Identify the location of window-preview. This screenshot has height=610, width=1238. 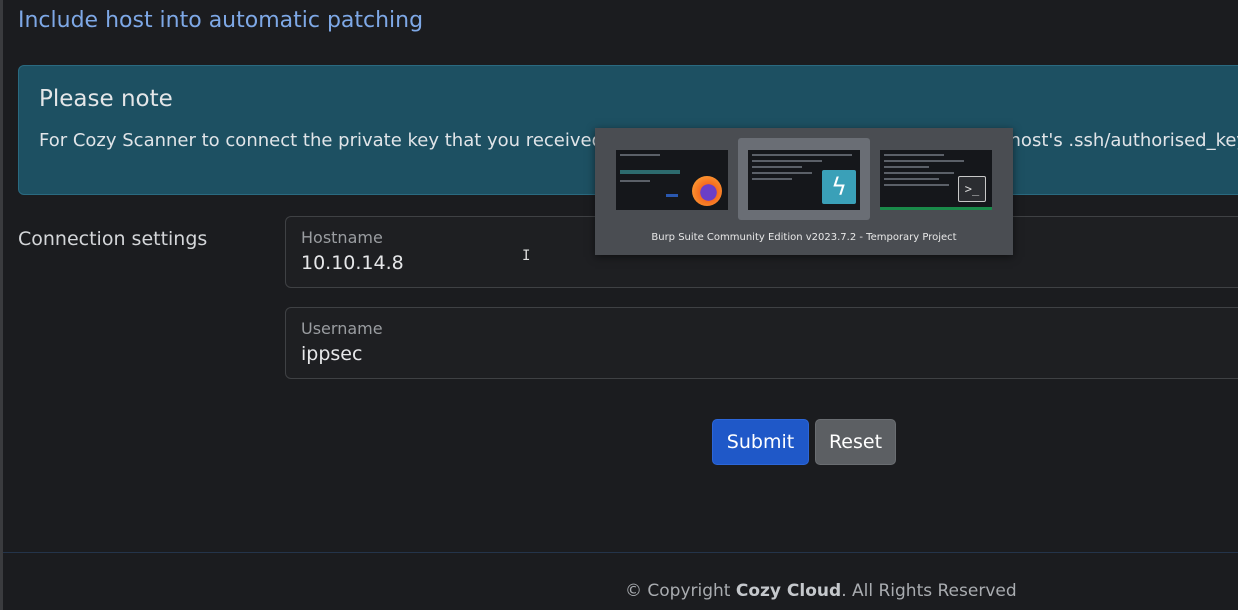
(672, 180).